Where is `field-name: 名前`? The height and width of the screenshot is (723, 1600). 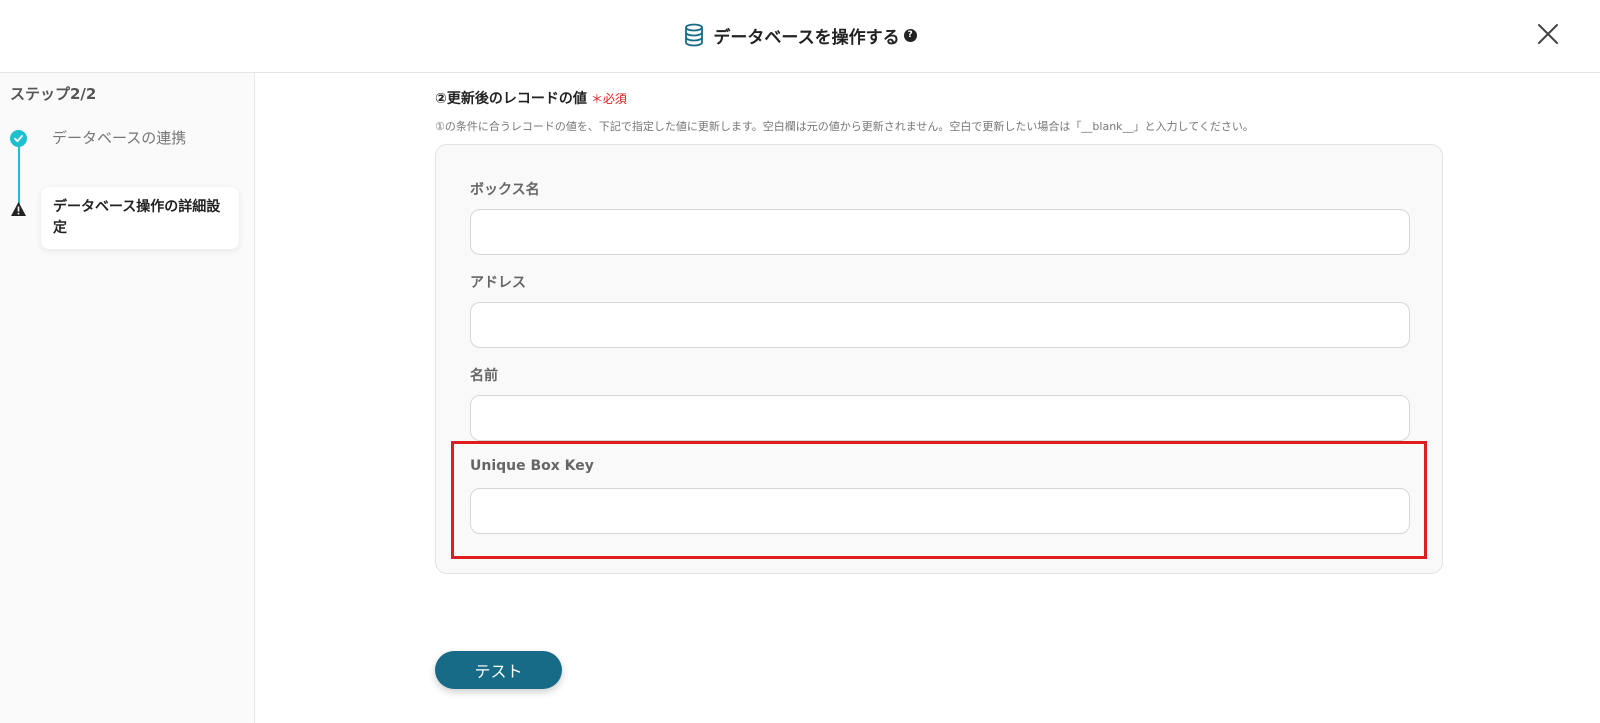 field-name: 名前 is located at coordinates (940, 403).